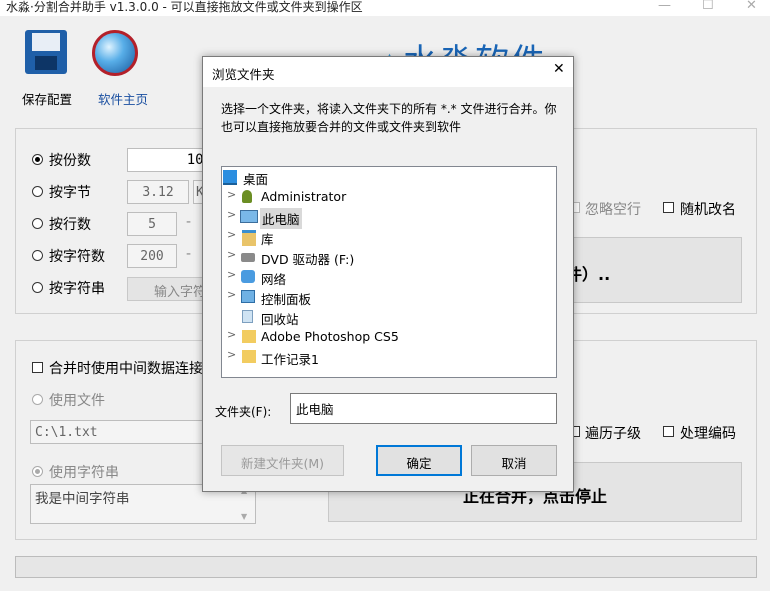  I want to click on tree-item-photoshop-folder: > Adobe Photoshop CS5, so click(389, 337).